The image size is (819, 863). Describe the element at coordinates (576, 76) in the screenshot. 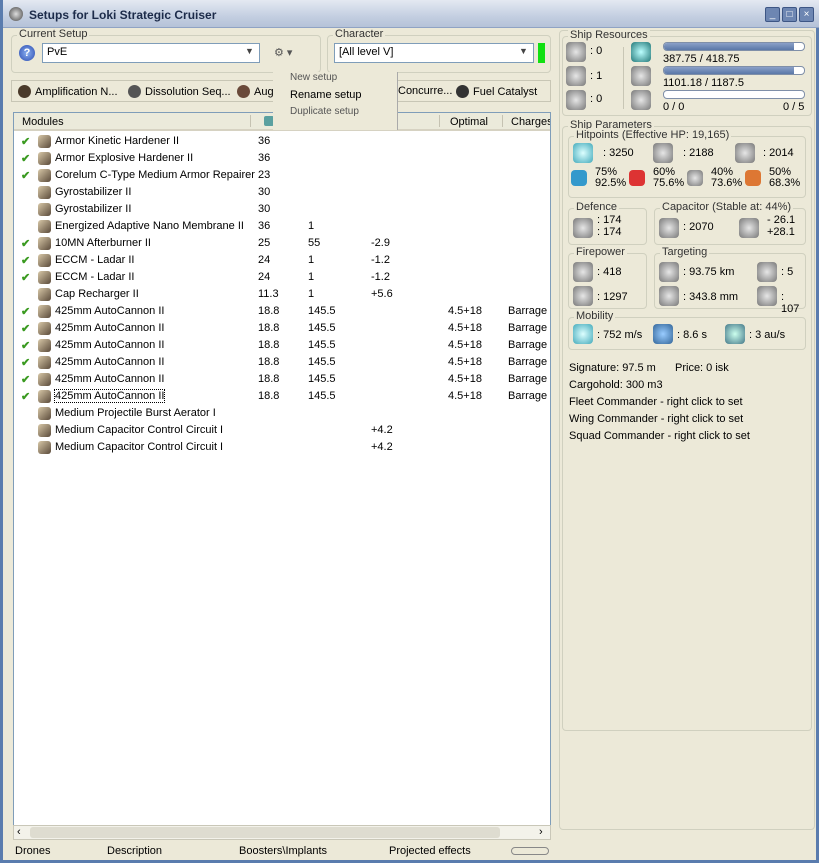

I see `launcher-hardpoint-icon` at that location.